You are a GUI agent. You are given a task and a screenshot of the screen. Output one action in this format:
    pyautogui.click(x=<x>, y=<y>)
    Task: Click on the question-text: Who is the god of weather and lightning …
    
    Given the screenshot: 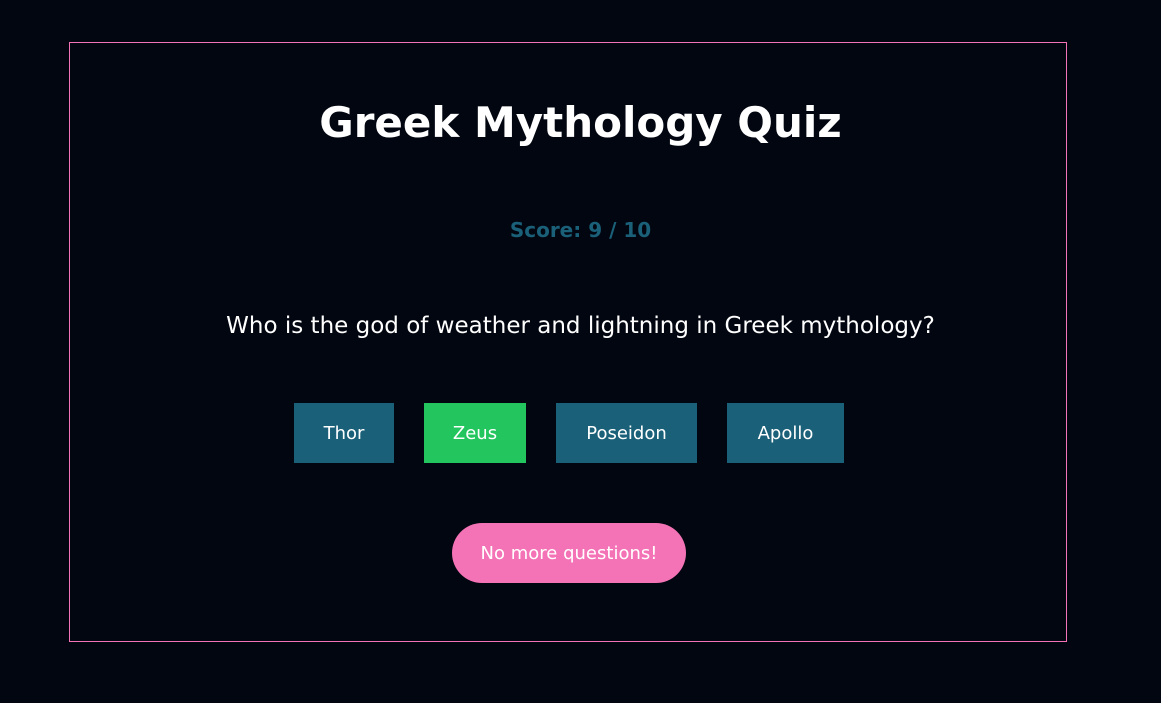 What is the action you would take?
    pyautogui.click(x=580, y=326)
    